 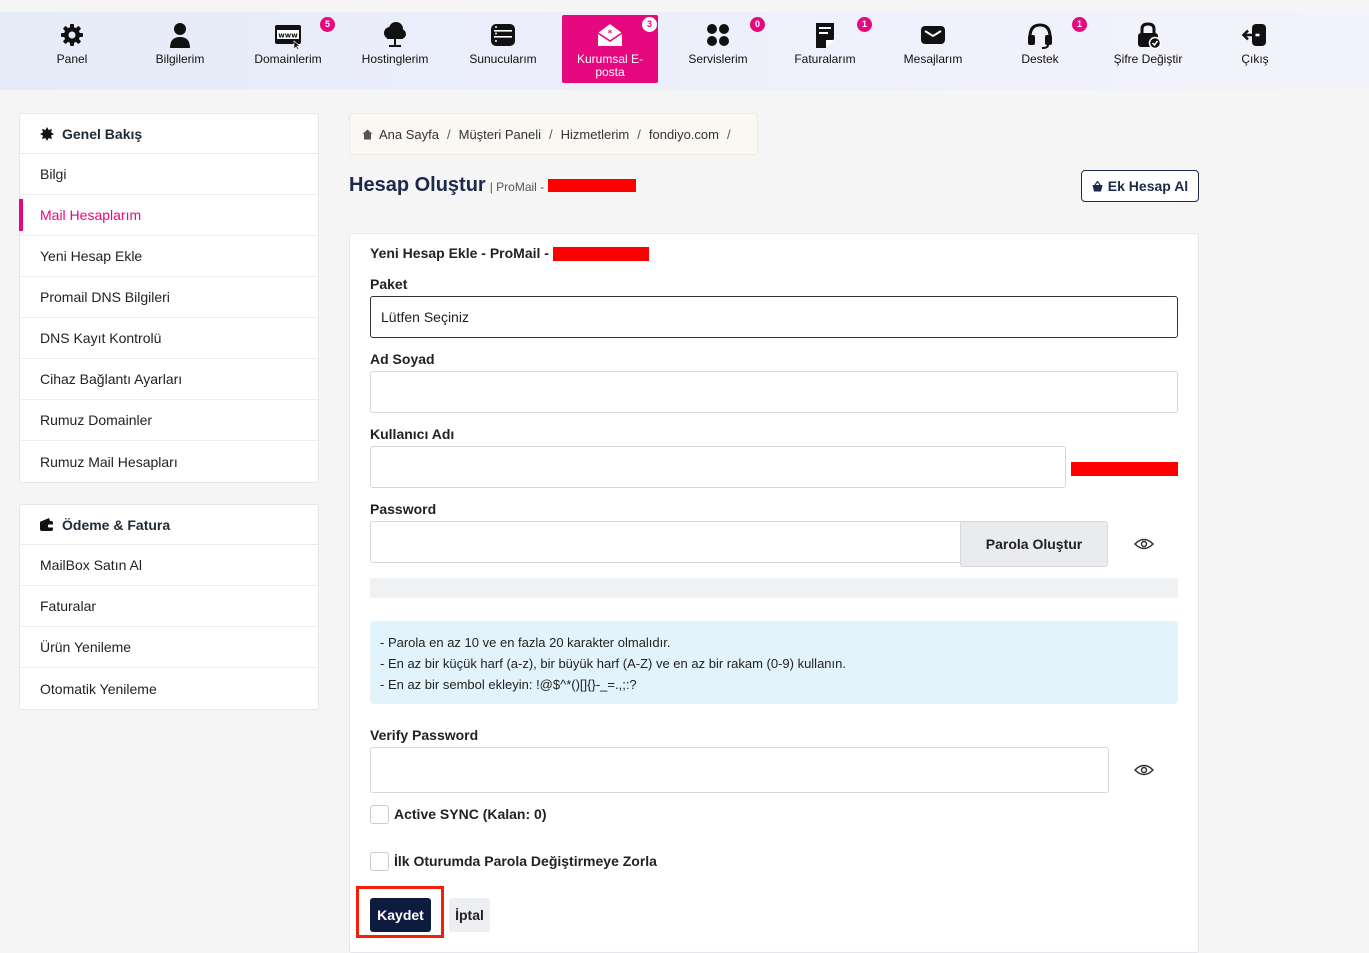 What do you see at coordinates (684, 134) in the screenshot?
I see `breadcrumb-domain: fondiyo.com` at bounding box center [684, 134].